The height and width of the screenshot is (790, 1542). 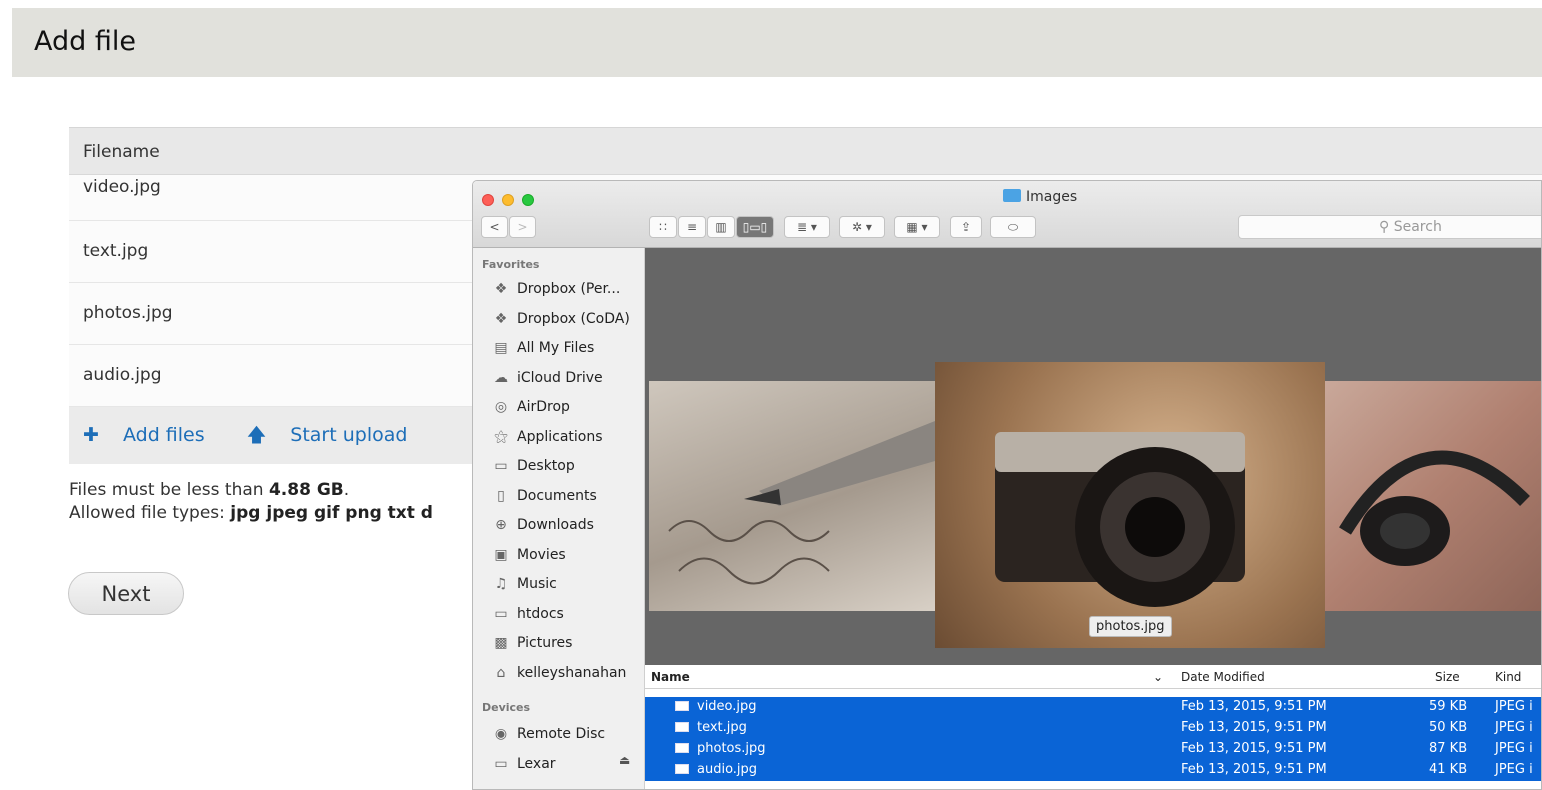 I want to click on folder-icon, so click(x=1012, y=195).